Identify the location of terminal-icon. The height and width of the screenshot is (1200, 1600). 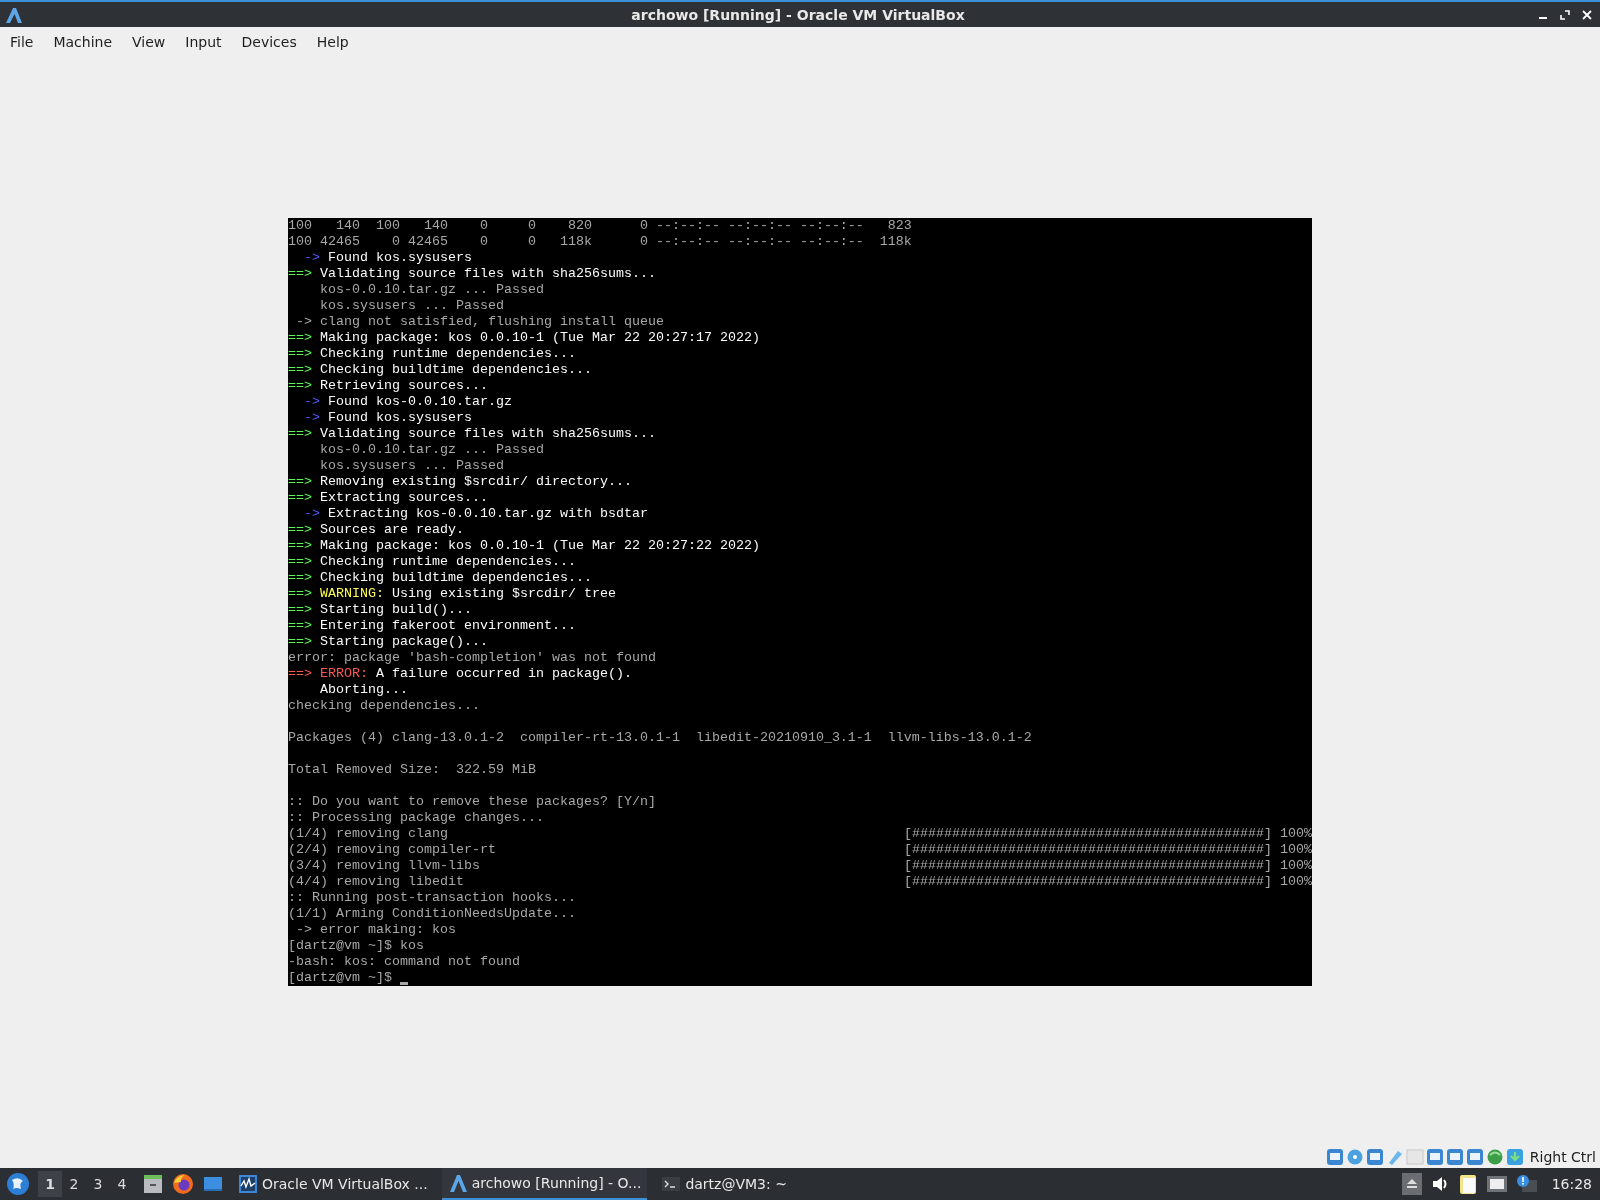
(671, 1184).